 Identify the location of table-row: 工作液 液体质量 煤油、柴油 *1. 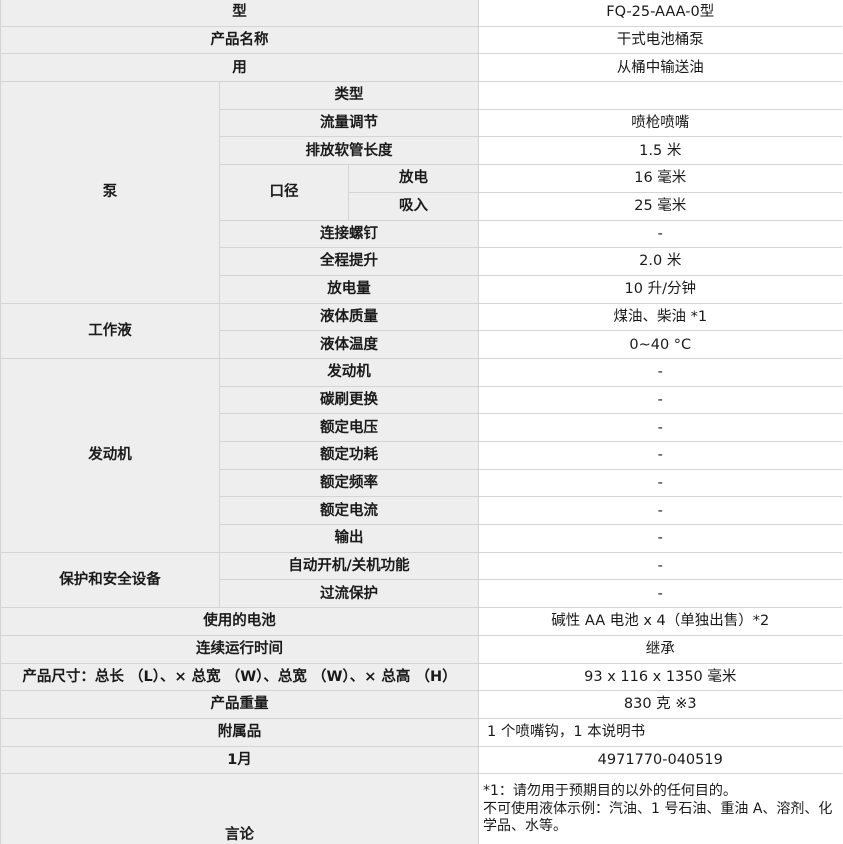
(421, 330).